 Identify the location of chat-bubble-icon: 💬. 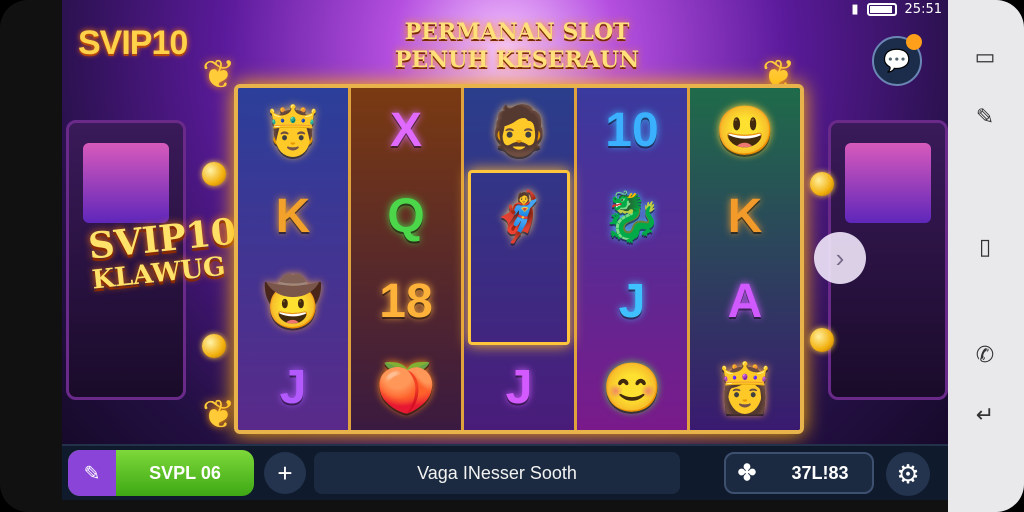
(897, 60).